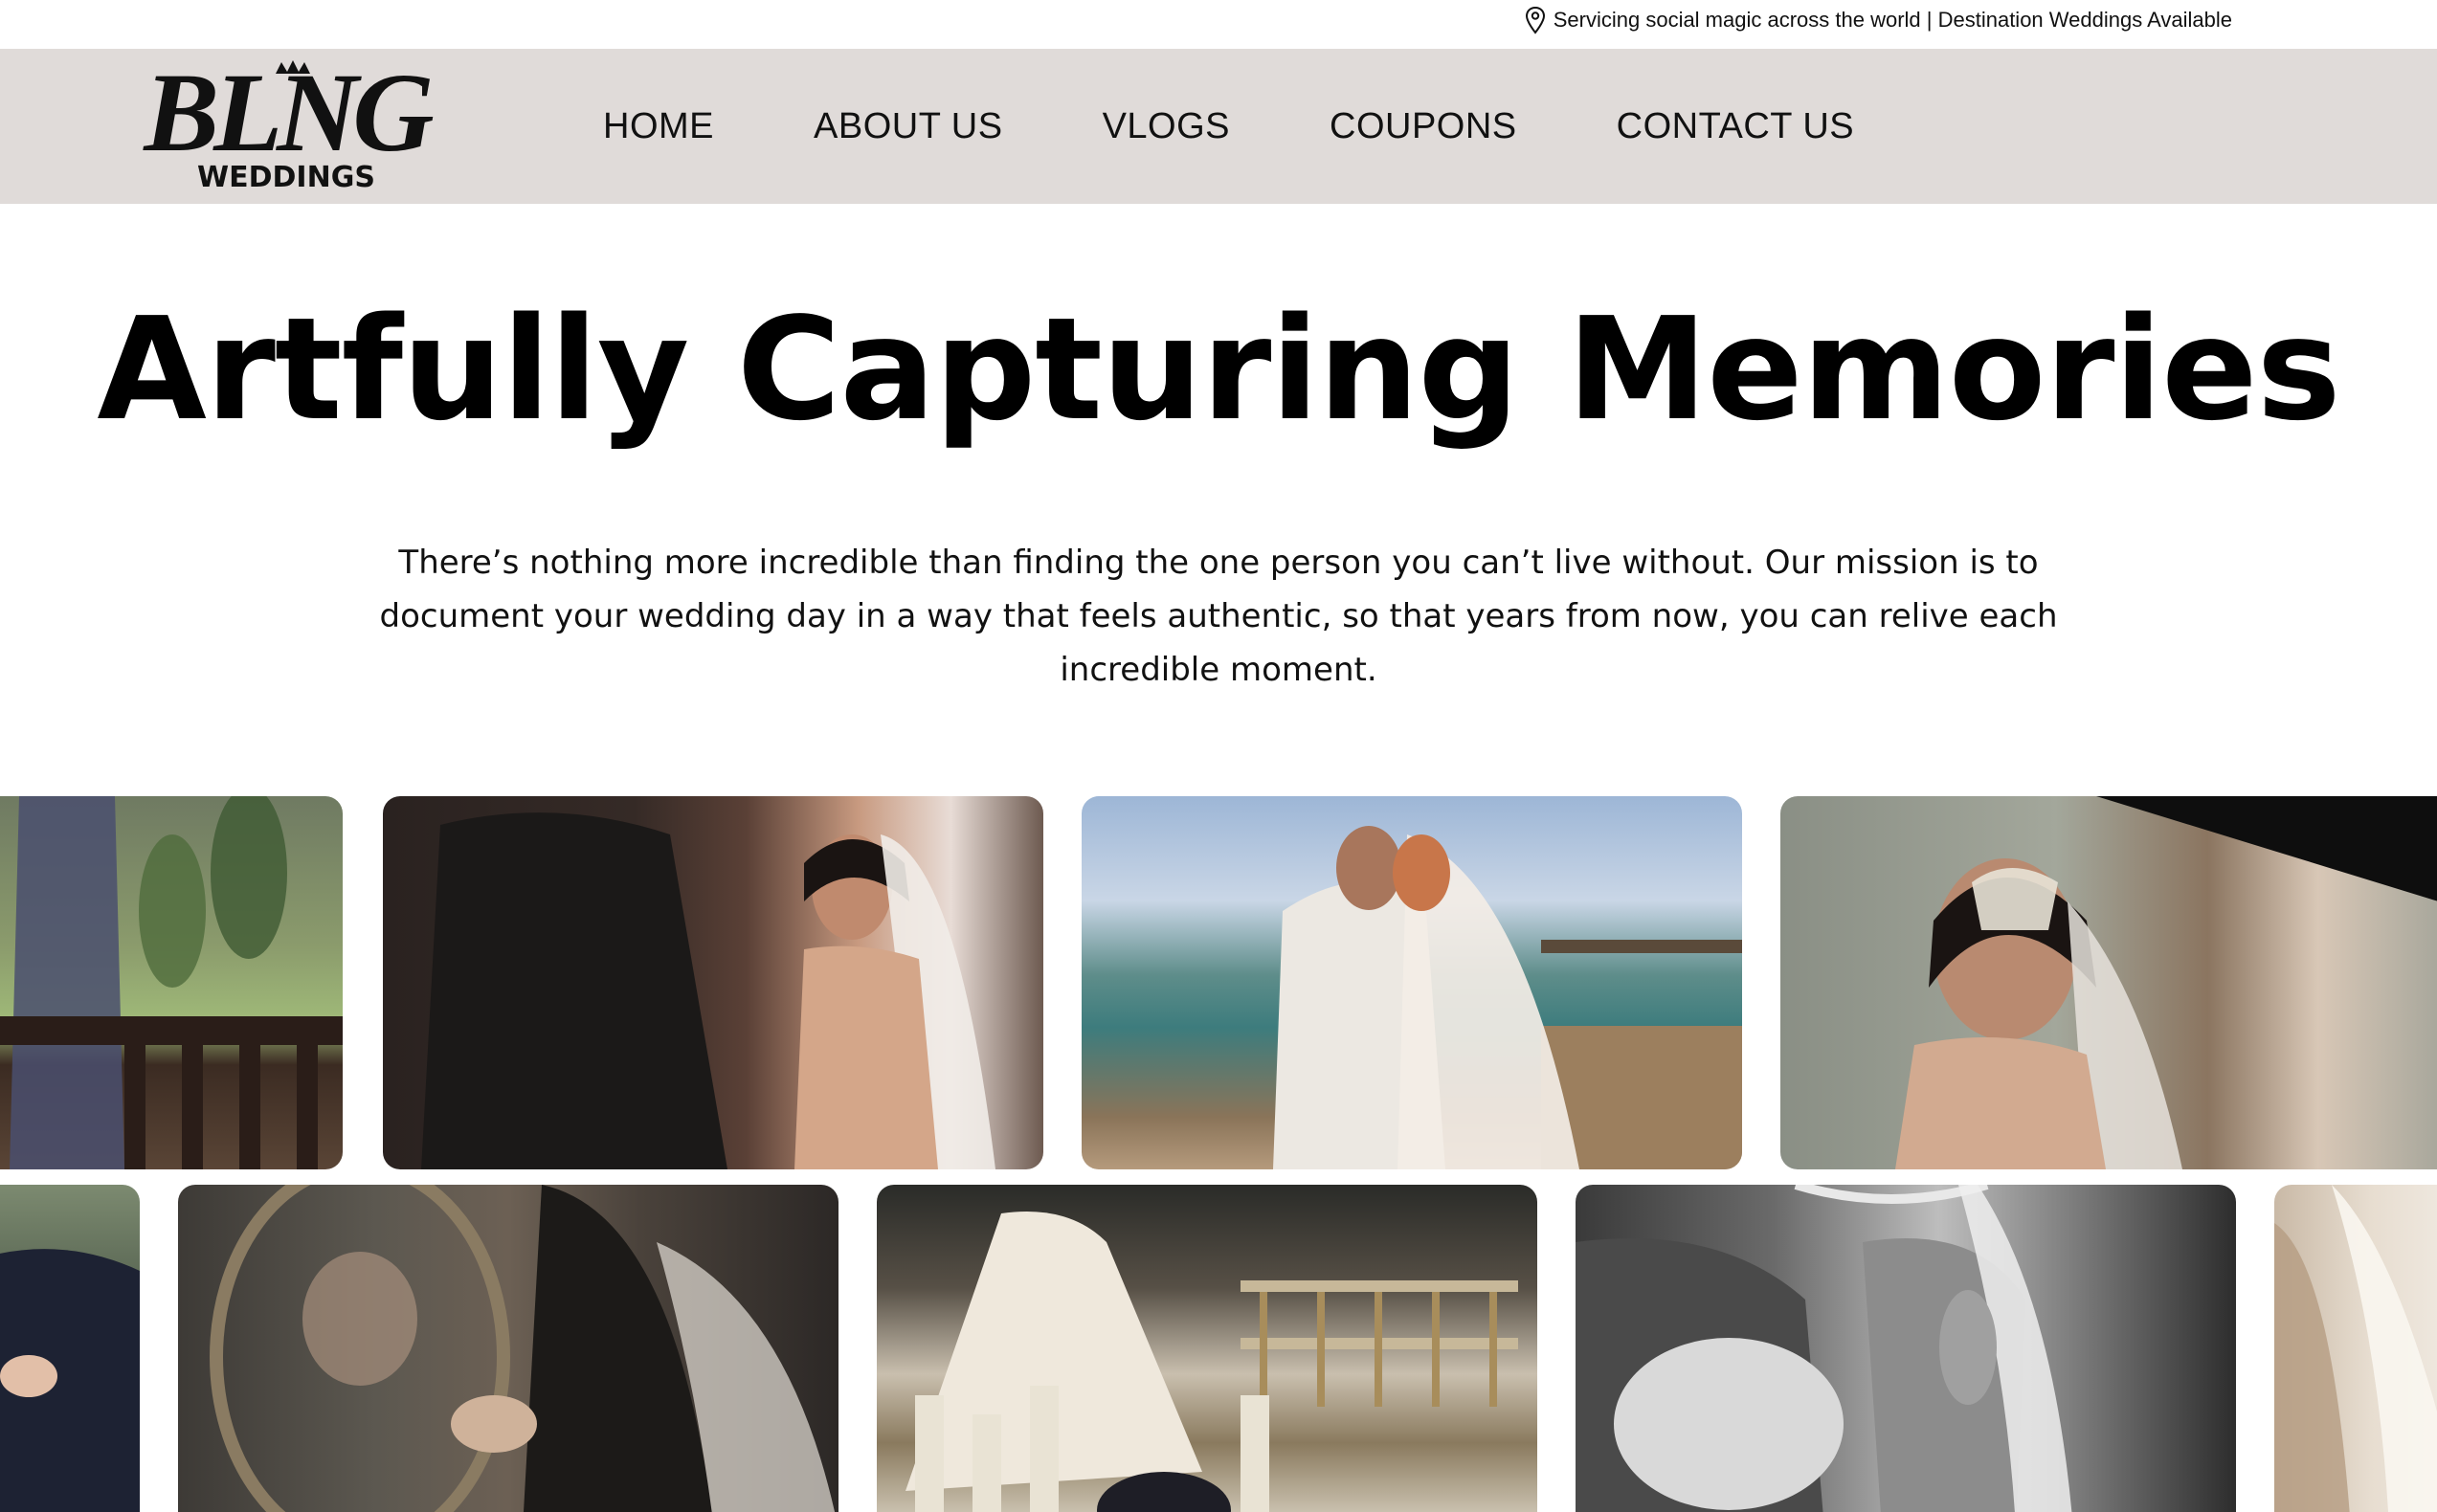 Image resolution: width=2437 pixels, height=1512 pixels. I want to click on map-pin-icon, so click(1535, 20).